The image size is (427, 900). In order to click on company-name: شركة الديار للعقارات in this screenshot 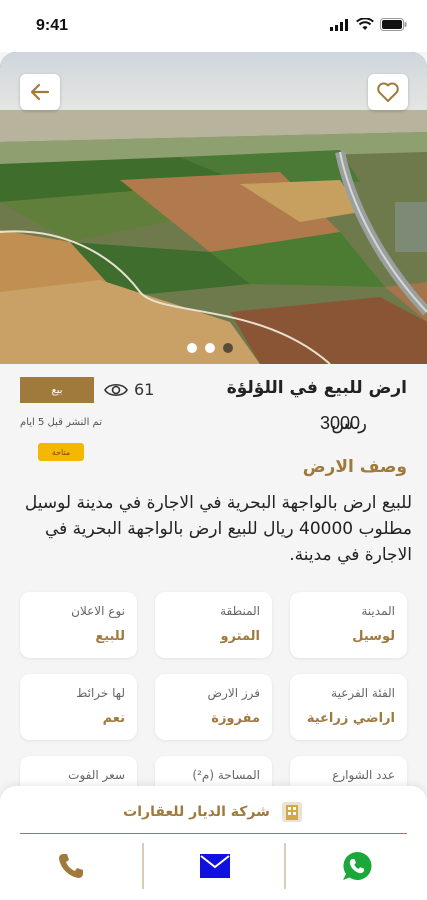, I will do `click(196, 812)`.